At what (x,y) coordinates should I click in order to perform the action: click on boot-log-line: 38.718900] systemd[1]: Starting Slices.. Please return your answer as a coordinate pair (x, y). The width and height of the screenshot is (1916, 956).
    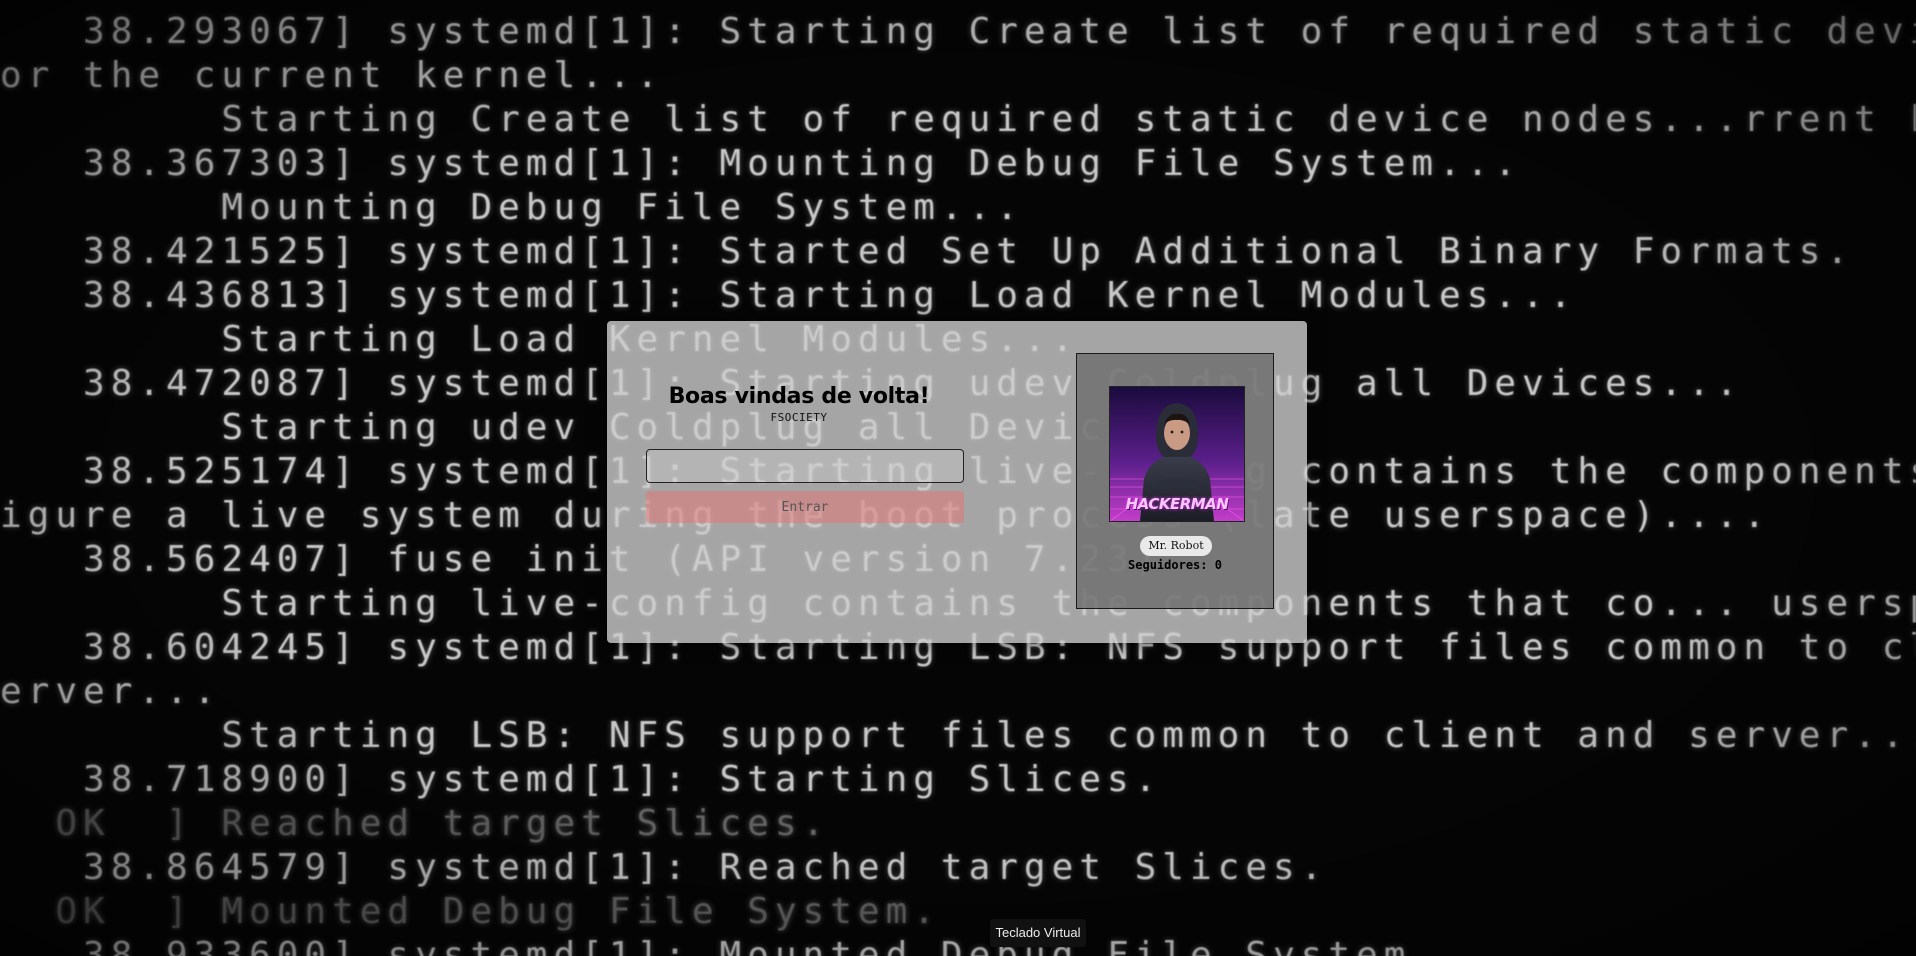
    Looking at the image, I should click on (581, 779).